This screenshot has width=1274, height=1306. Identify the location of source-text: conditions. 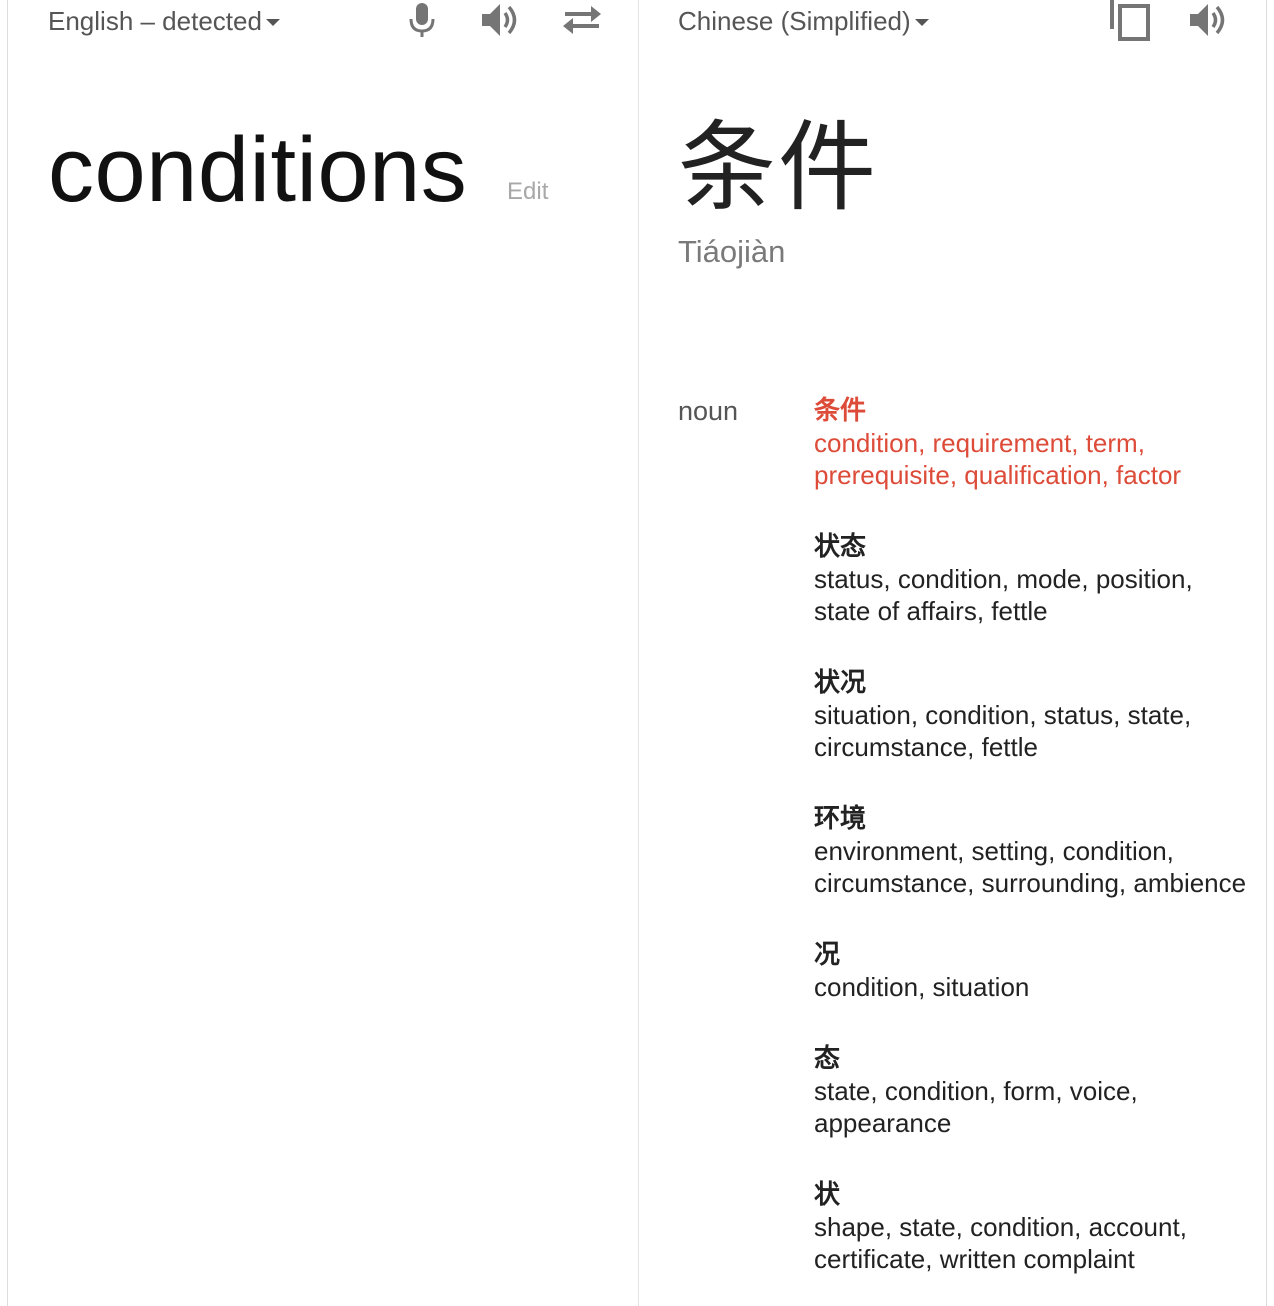
(257, 170).